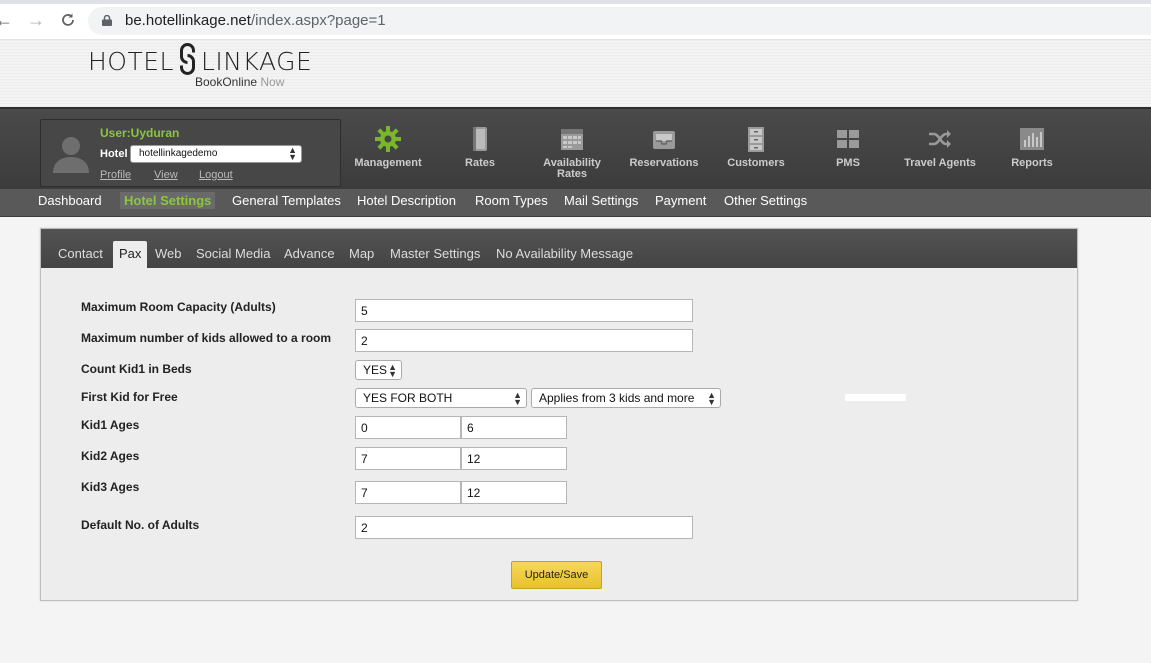 This screenshot has height=663, width=1151. Describe the element at coordinates (68, 20) in the screenshot. I see `reload-icon` at that location.